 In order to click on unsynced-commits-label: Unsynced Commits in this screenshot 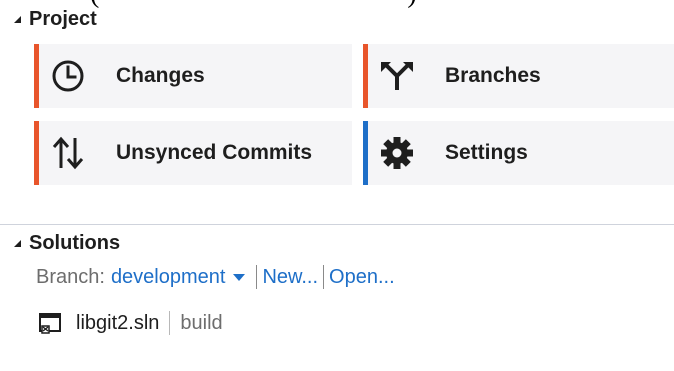, I will do `click(214, 152)`.